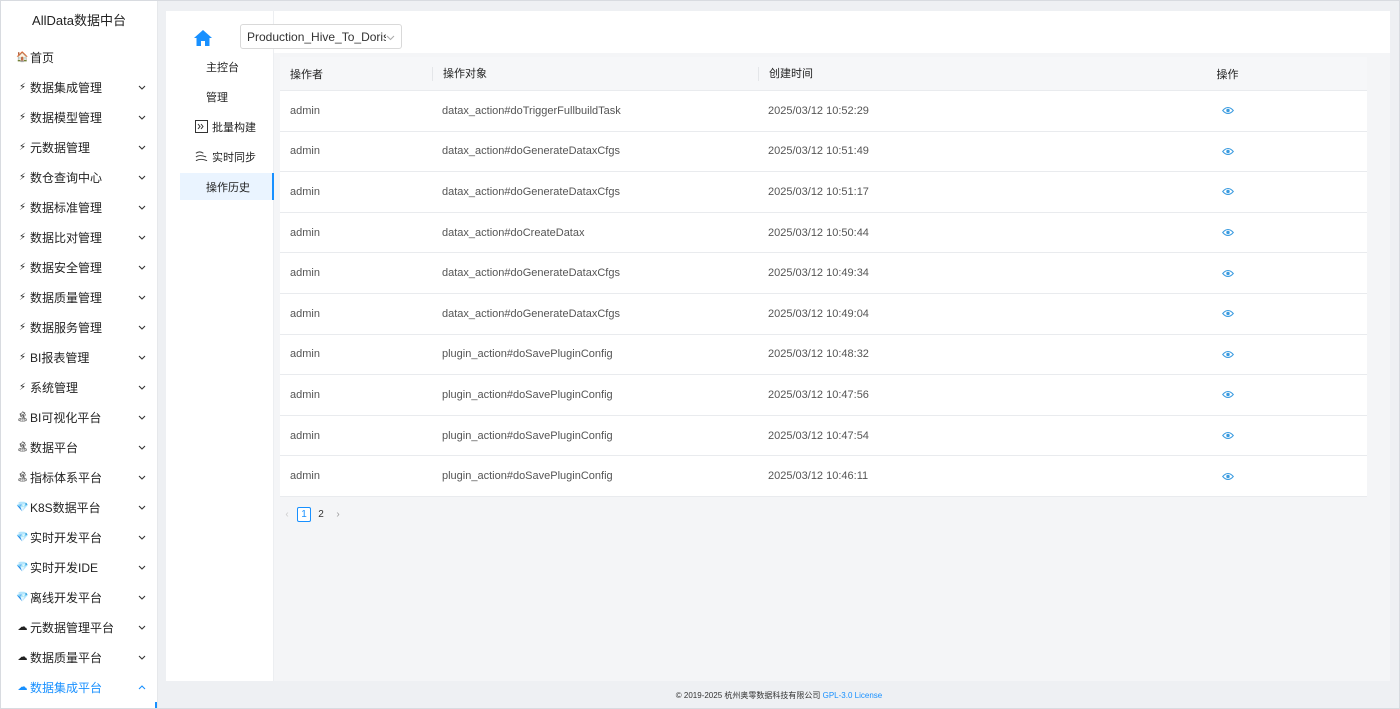 The width and height of the screenshot is (1400, 709). I want to click on sidebar-item: ⚡ BI报表管理, so click(79, 357).